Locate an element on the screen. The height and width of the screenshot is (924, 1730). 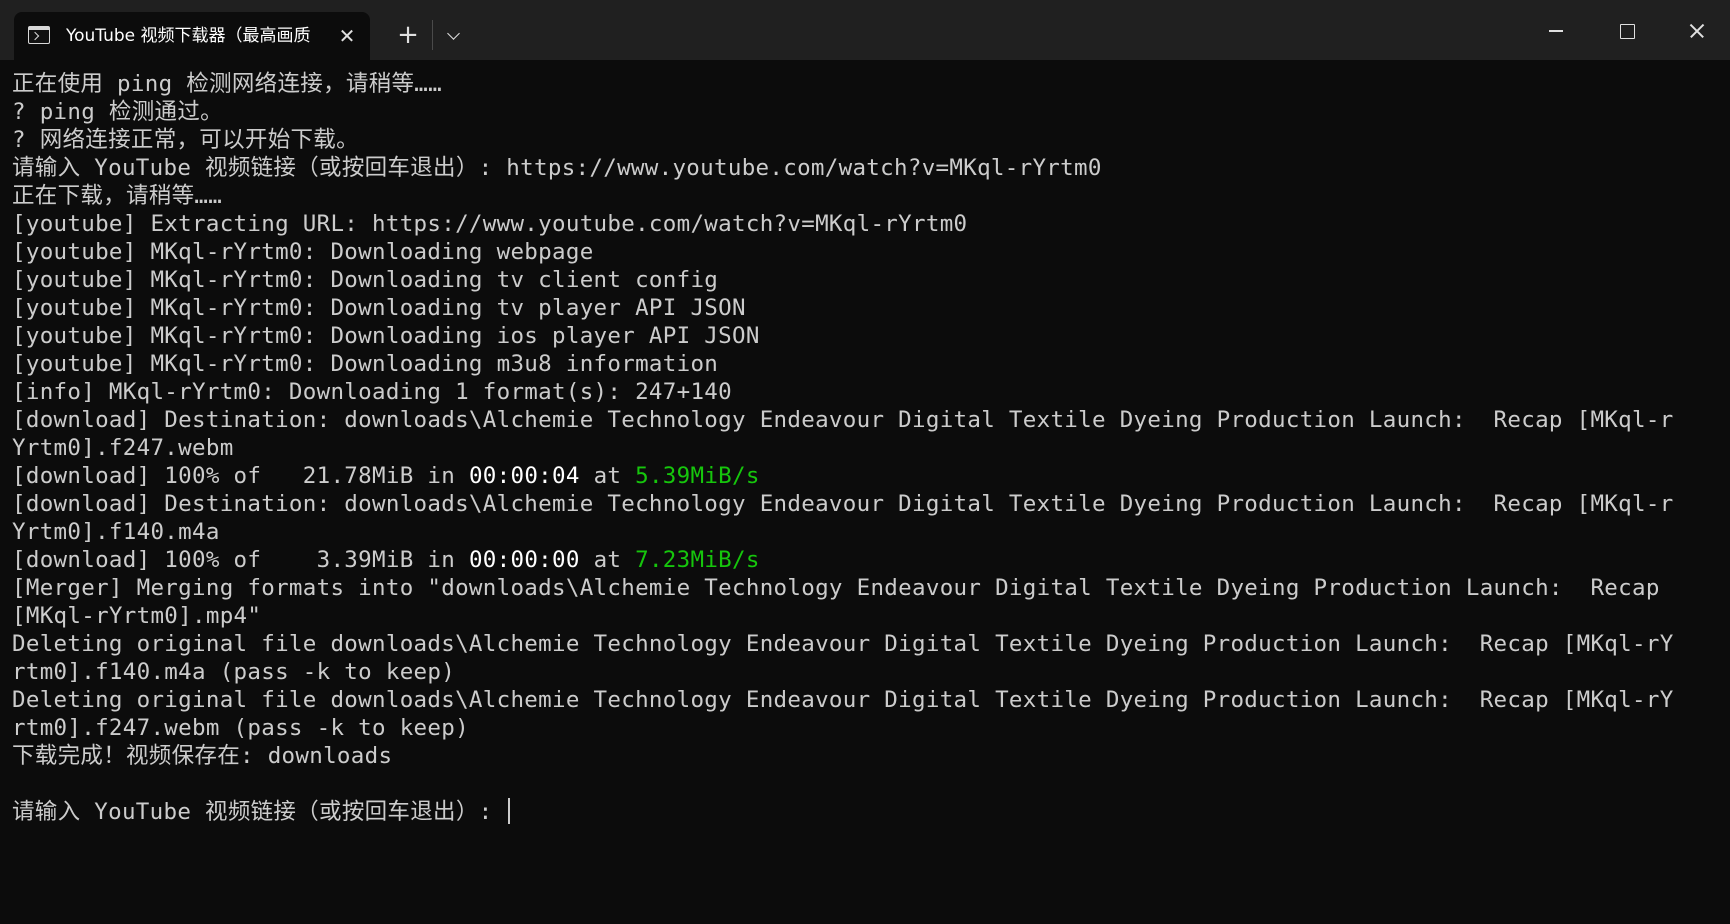
close-window-button is located at coordinates (1696, 30).